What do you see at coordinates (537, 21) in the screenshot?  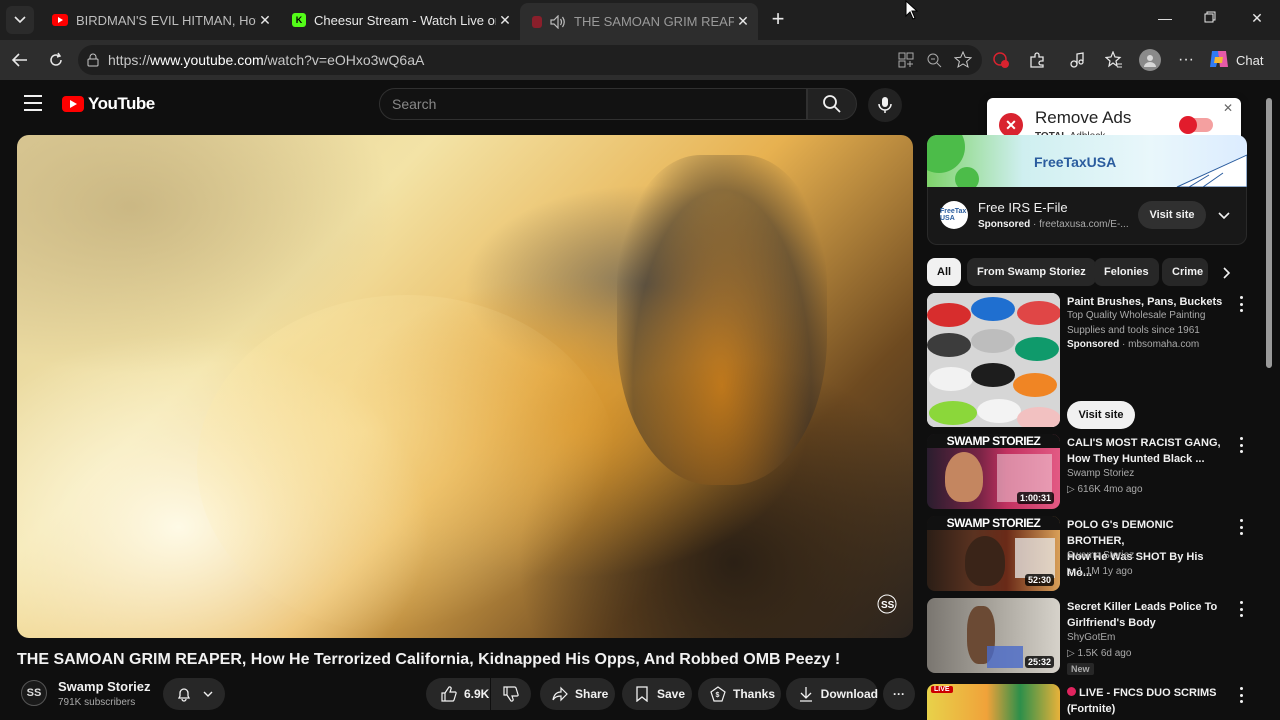 I see `youtube-favicon-icon` at bounding box center [537, 21].